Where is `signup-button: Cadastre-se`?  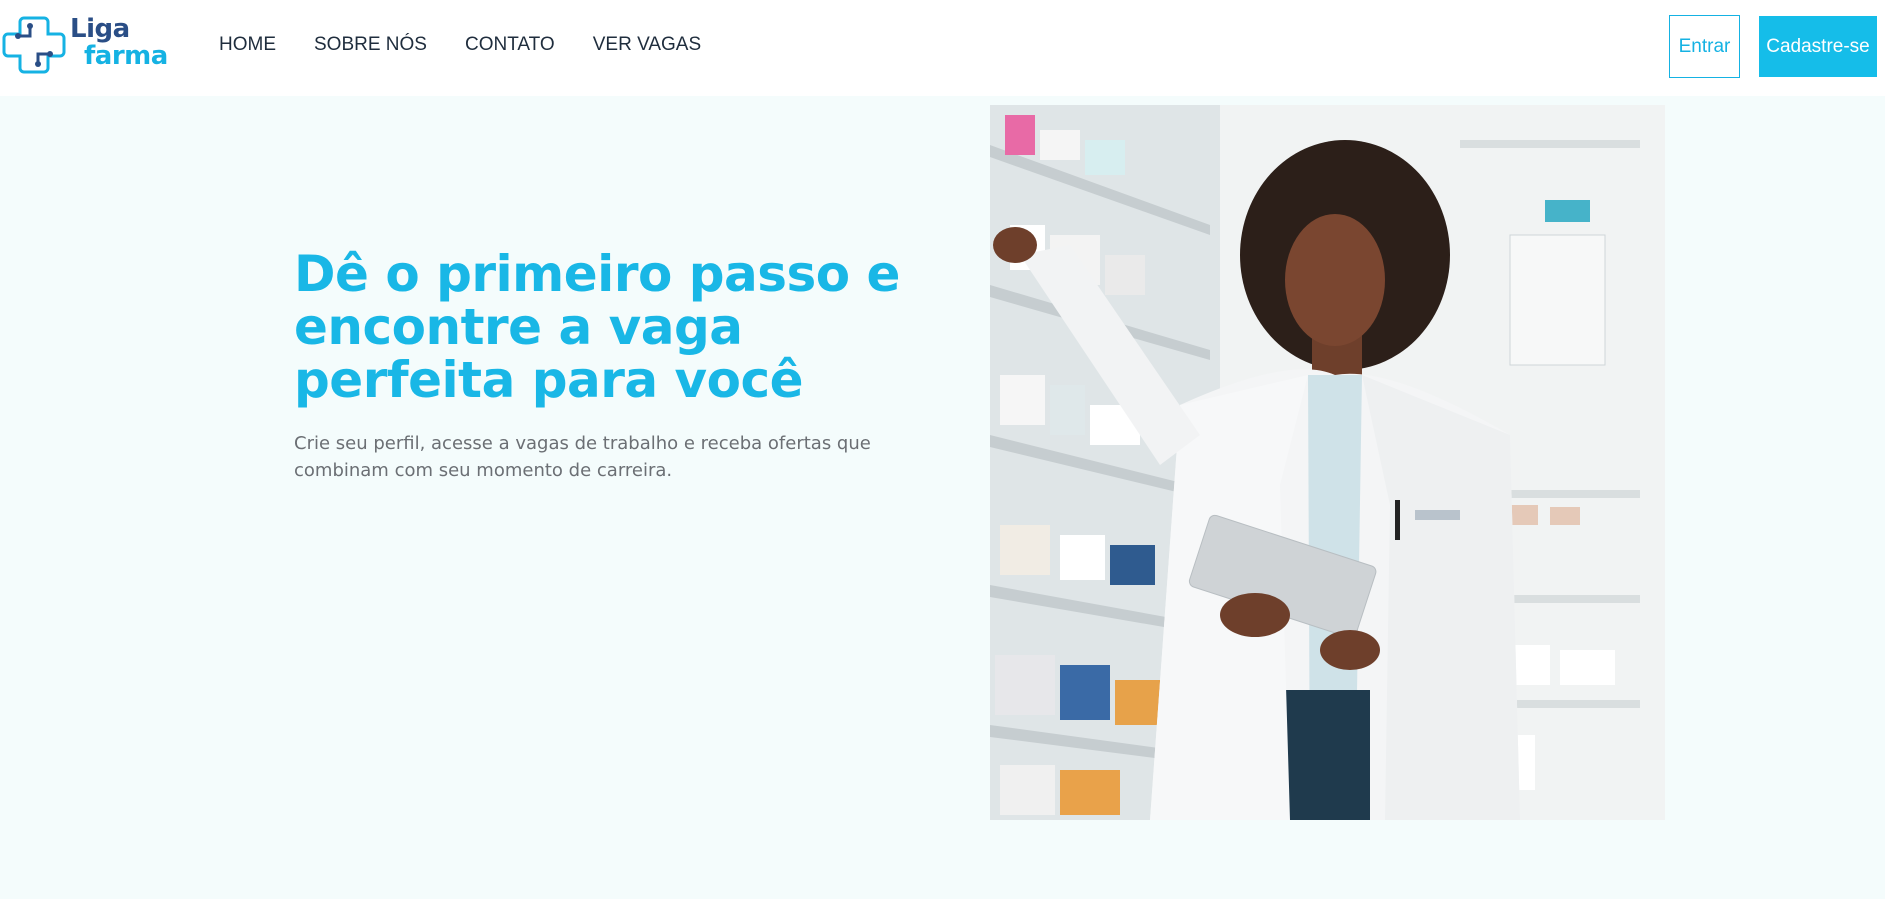 signup-button: Cadastre-se is located at coordinates (1818, 46).